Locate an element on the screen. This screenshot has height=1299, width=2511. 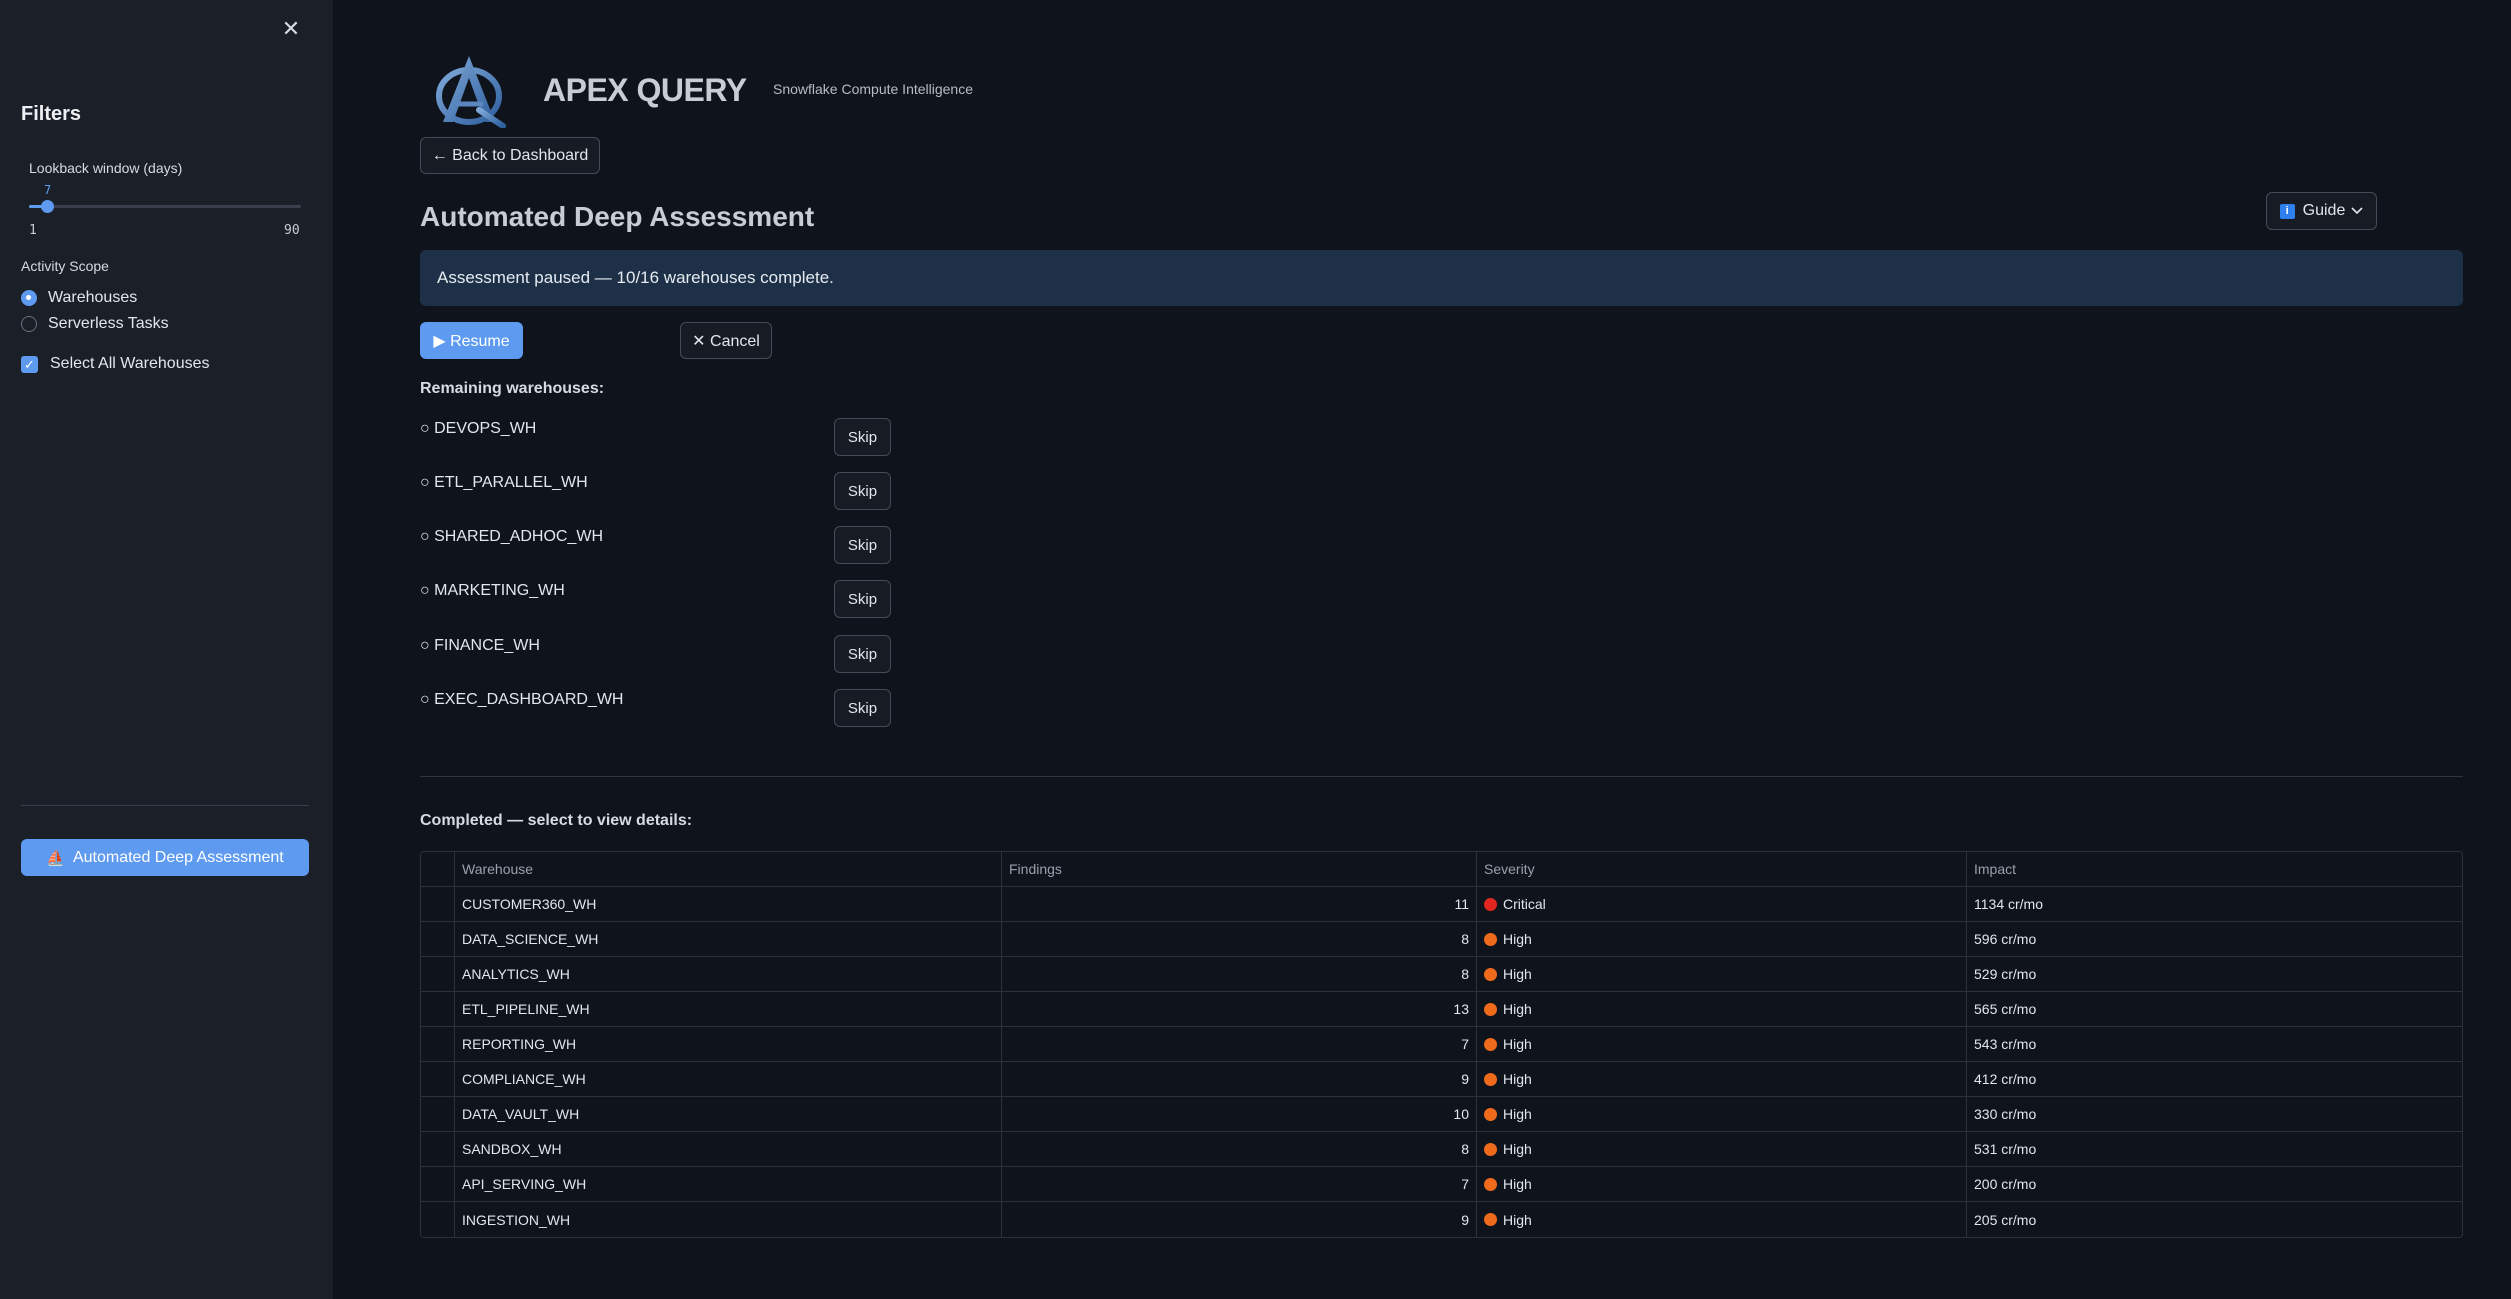
remaining-warehouse-row: ○ FINANCE_WH Skip is located at coordinates (655, 654).